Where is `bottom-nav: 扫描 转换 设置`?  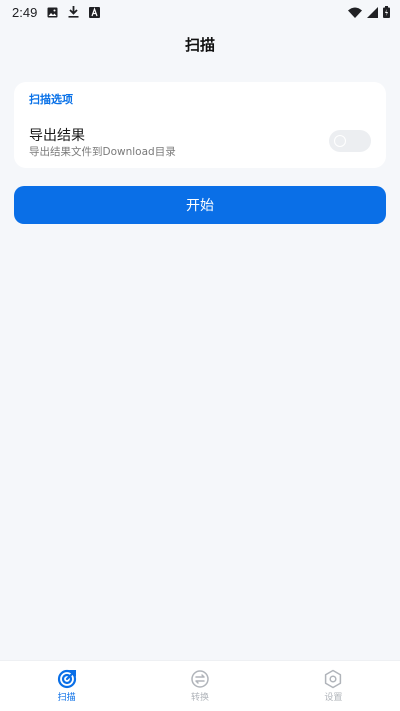 bottom-nav: 扫描 转换 设置 is located at coordinates (200, 685).